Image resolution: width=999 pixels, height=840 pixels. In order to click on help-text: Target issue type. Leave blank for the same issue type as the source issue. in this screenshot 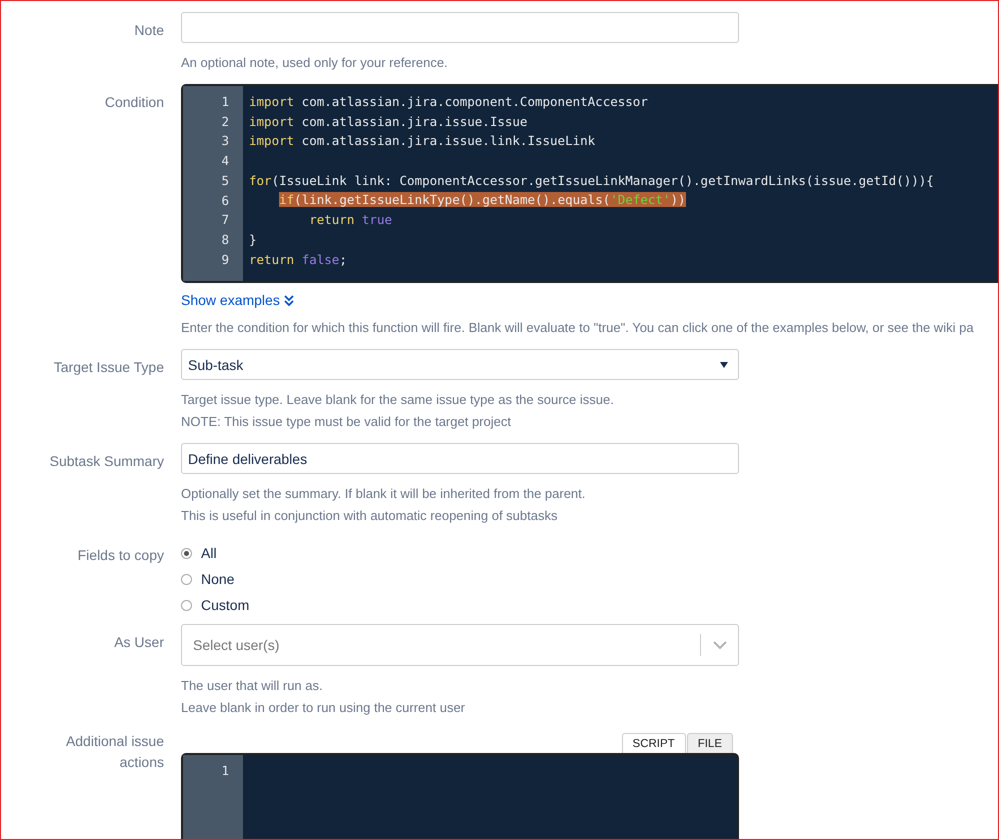, I will do `click(398, 400)`.